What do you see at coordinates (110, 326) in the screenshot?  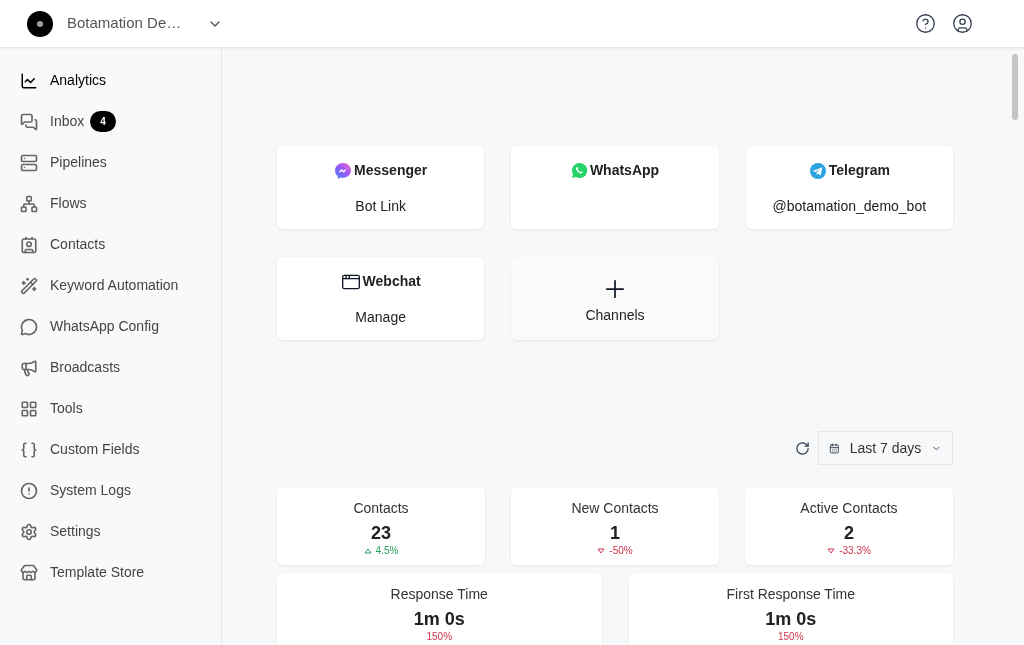 I see `sidebar-item: WhatsApp Config` at bounding box center [110, 326].